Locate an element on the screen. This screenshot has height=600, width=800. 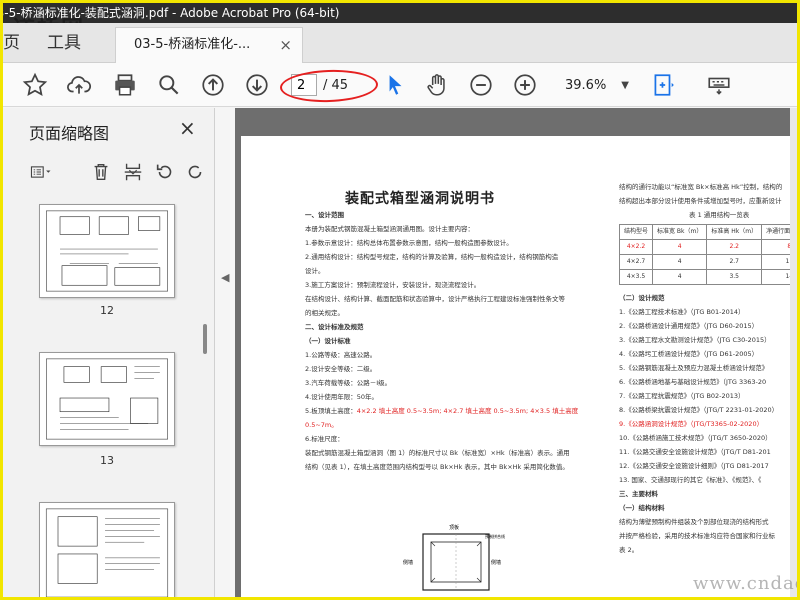
norm-item: 5.《公路钢筋混凝土及预应力混凝土桥涵设计规范》 is located at coordinates (694, 368).